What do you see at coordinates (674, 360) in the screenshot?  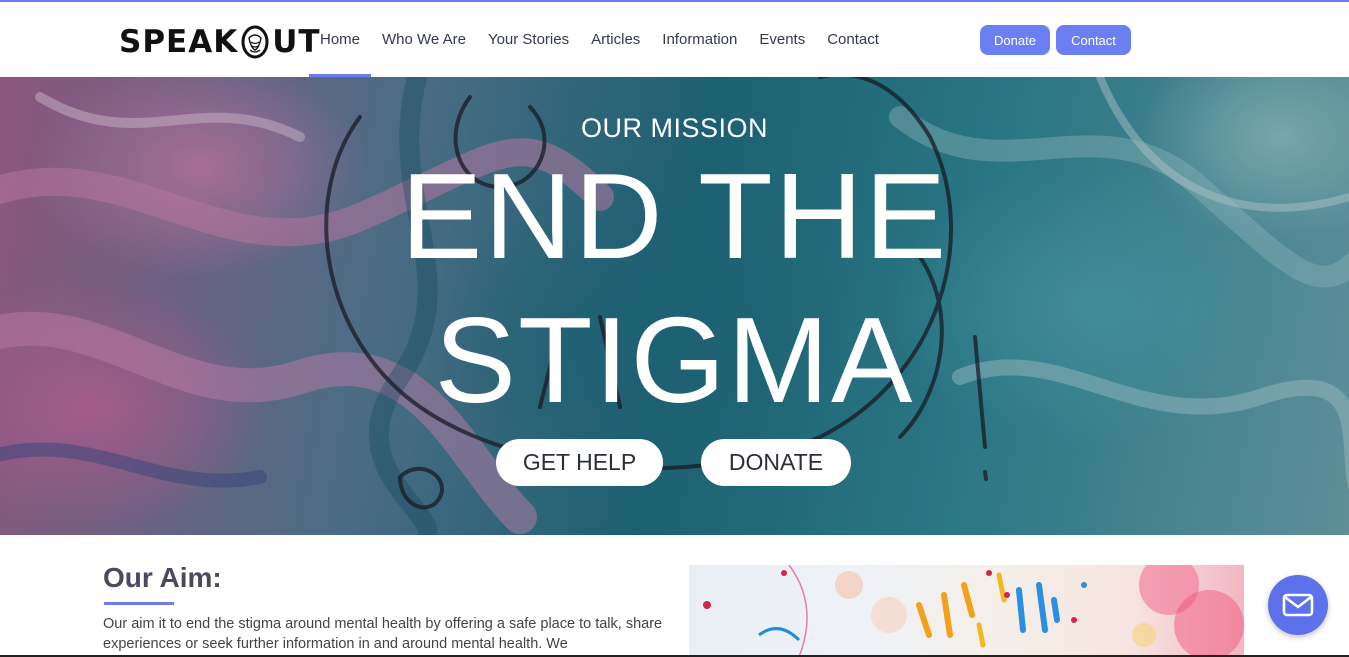 I see `hero-title-line-2: STIGMA` at bounding box center [674, 360].